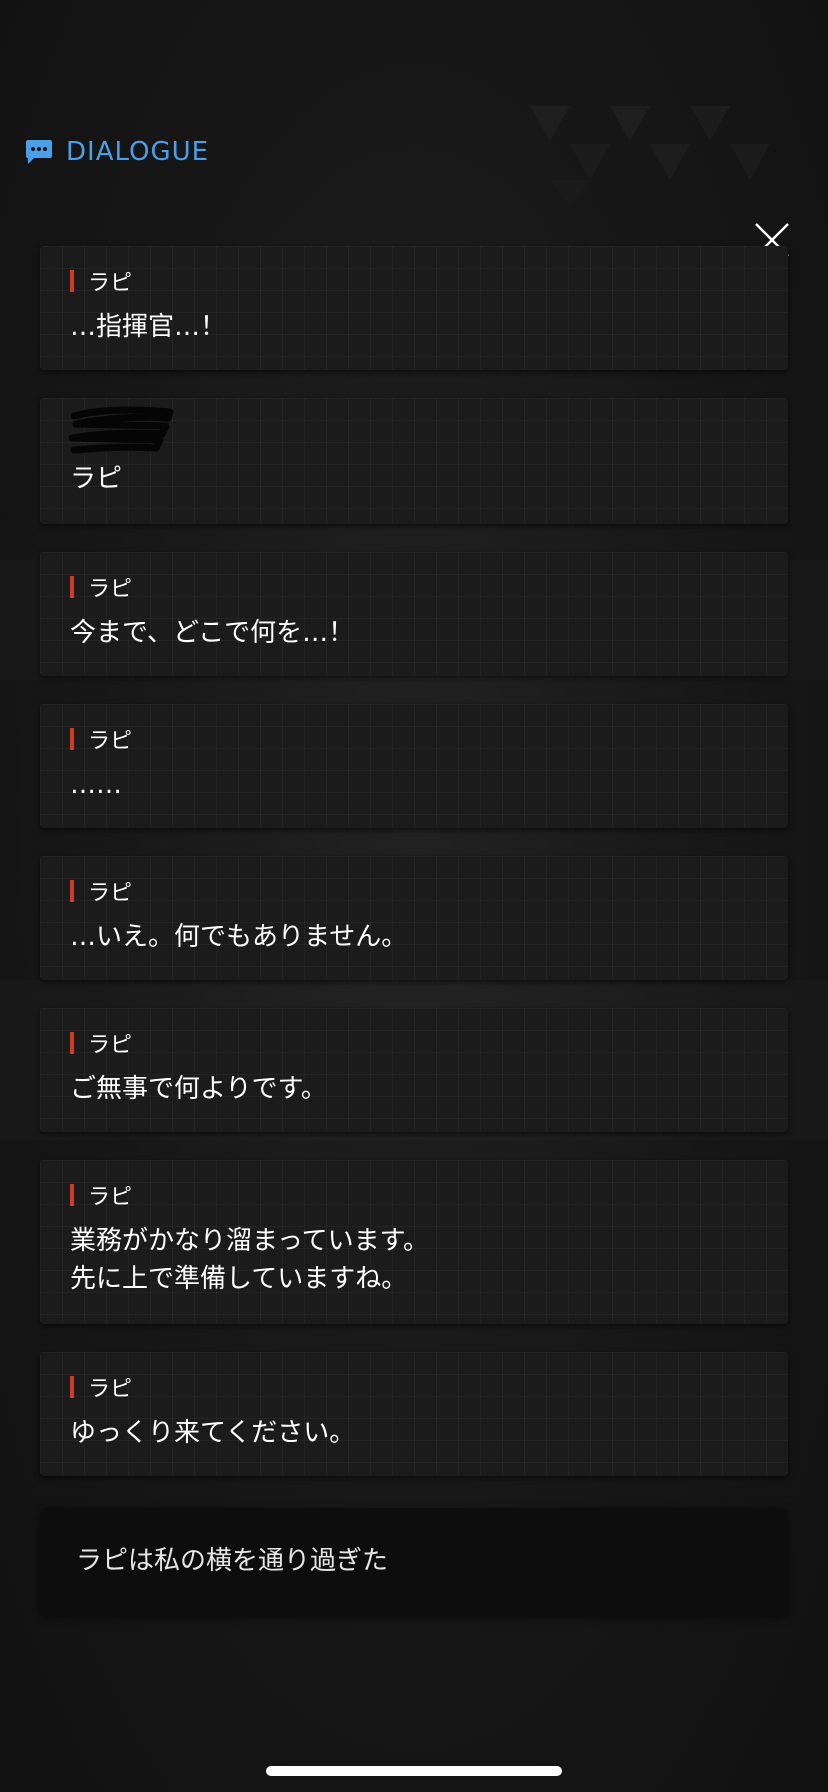  I want to click on dialogue-text: 今まで、どこで何を…！, so click(212, 633).